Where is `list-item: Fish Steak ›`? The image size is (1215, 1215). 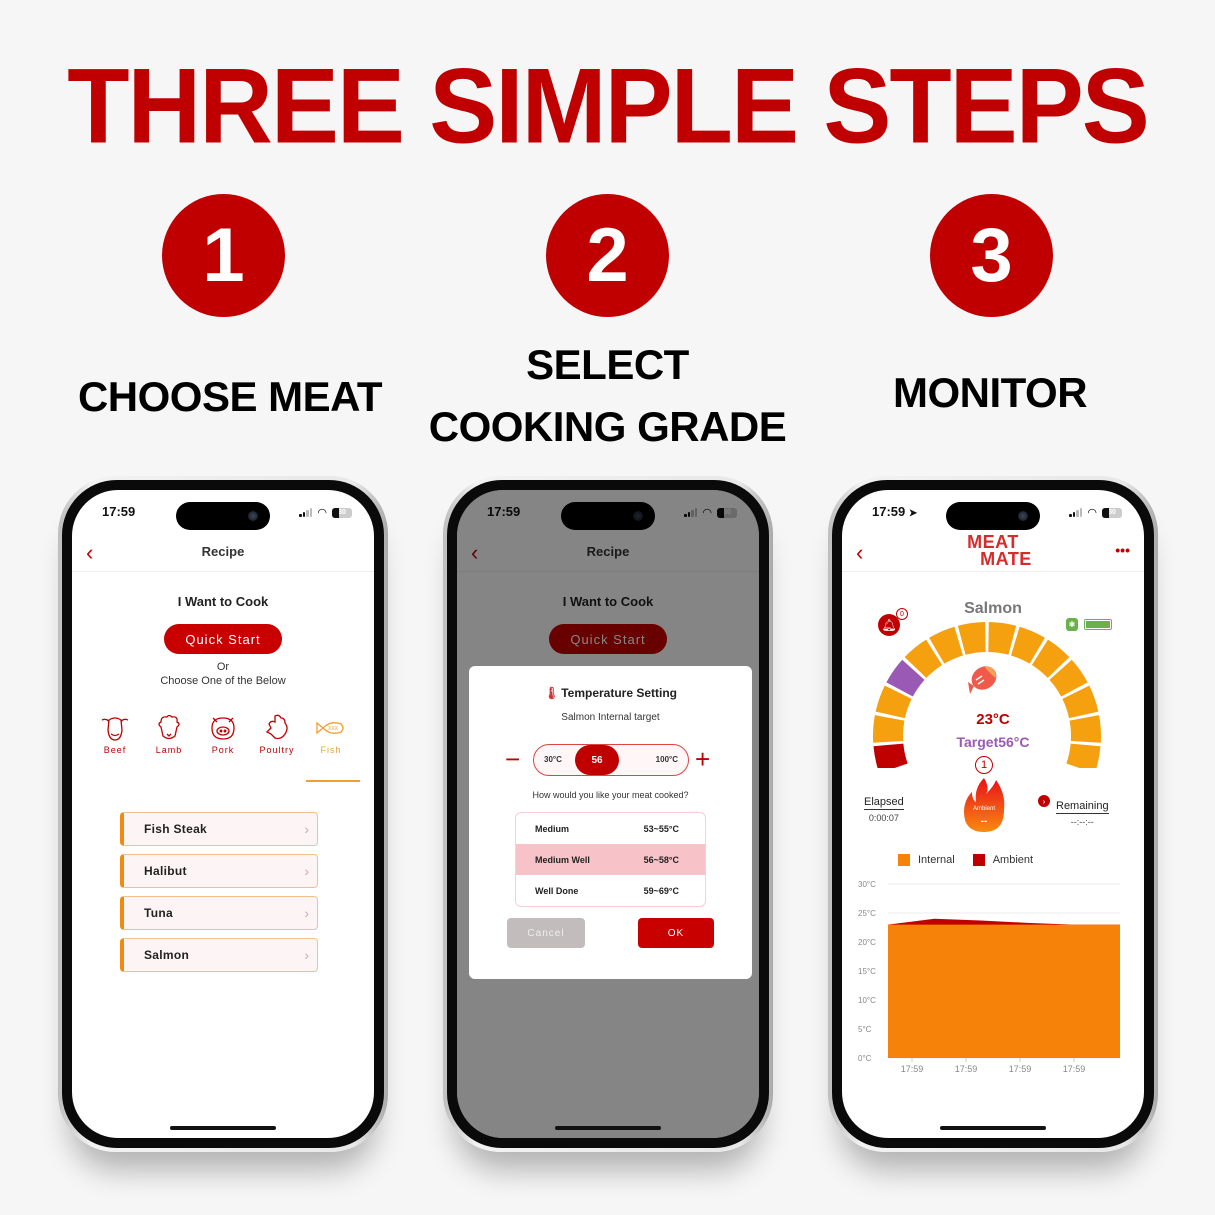
list-item: Fish Steak › is located at coordinates (219, 829).